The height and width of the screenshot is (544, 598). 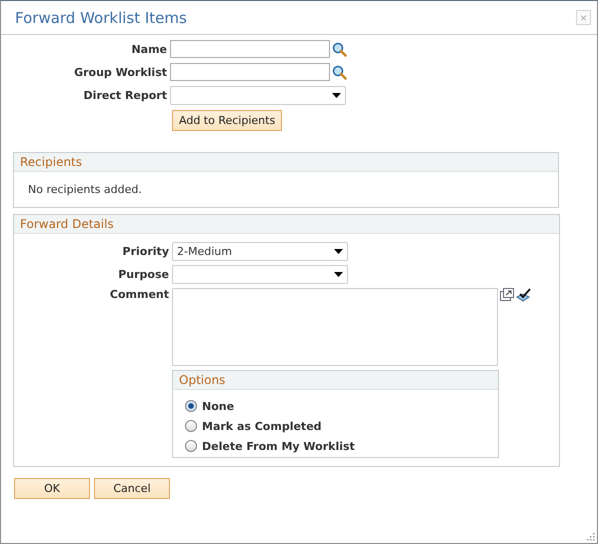 I want to click on field-label: Purpose, so click(x=143, y=274).